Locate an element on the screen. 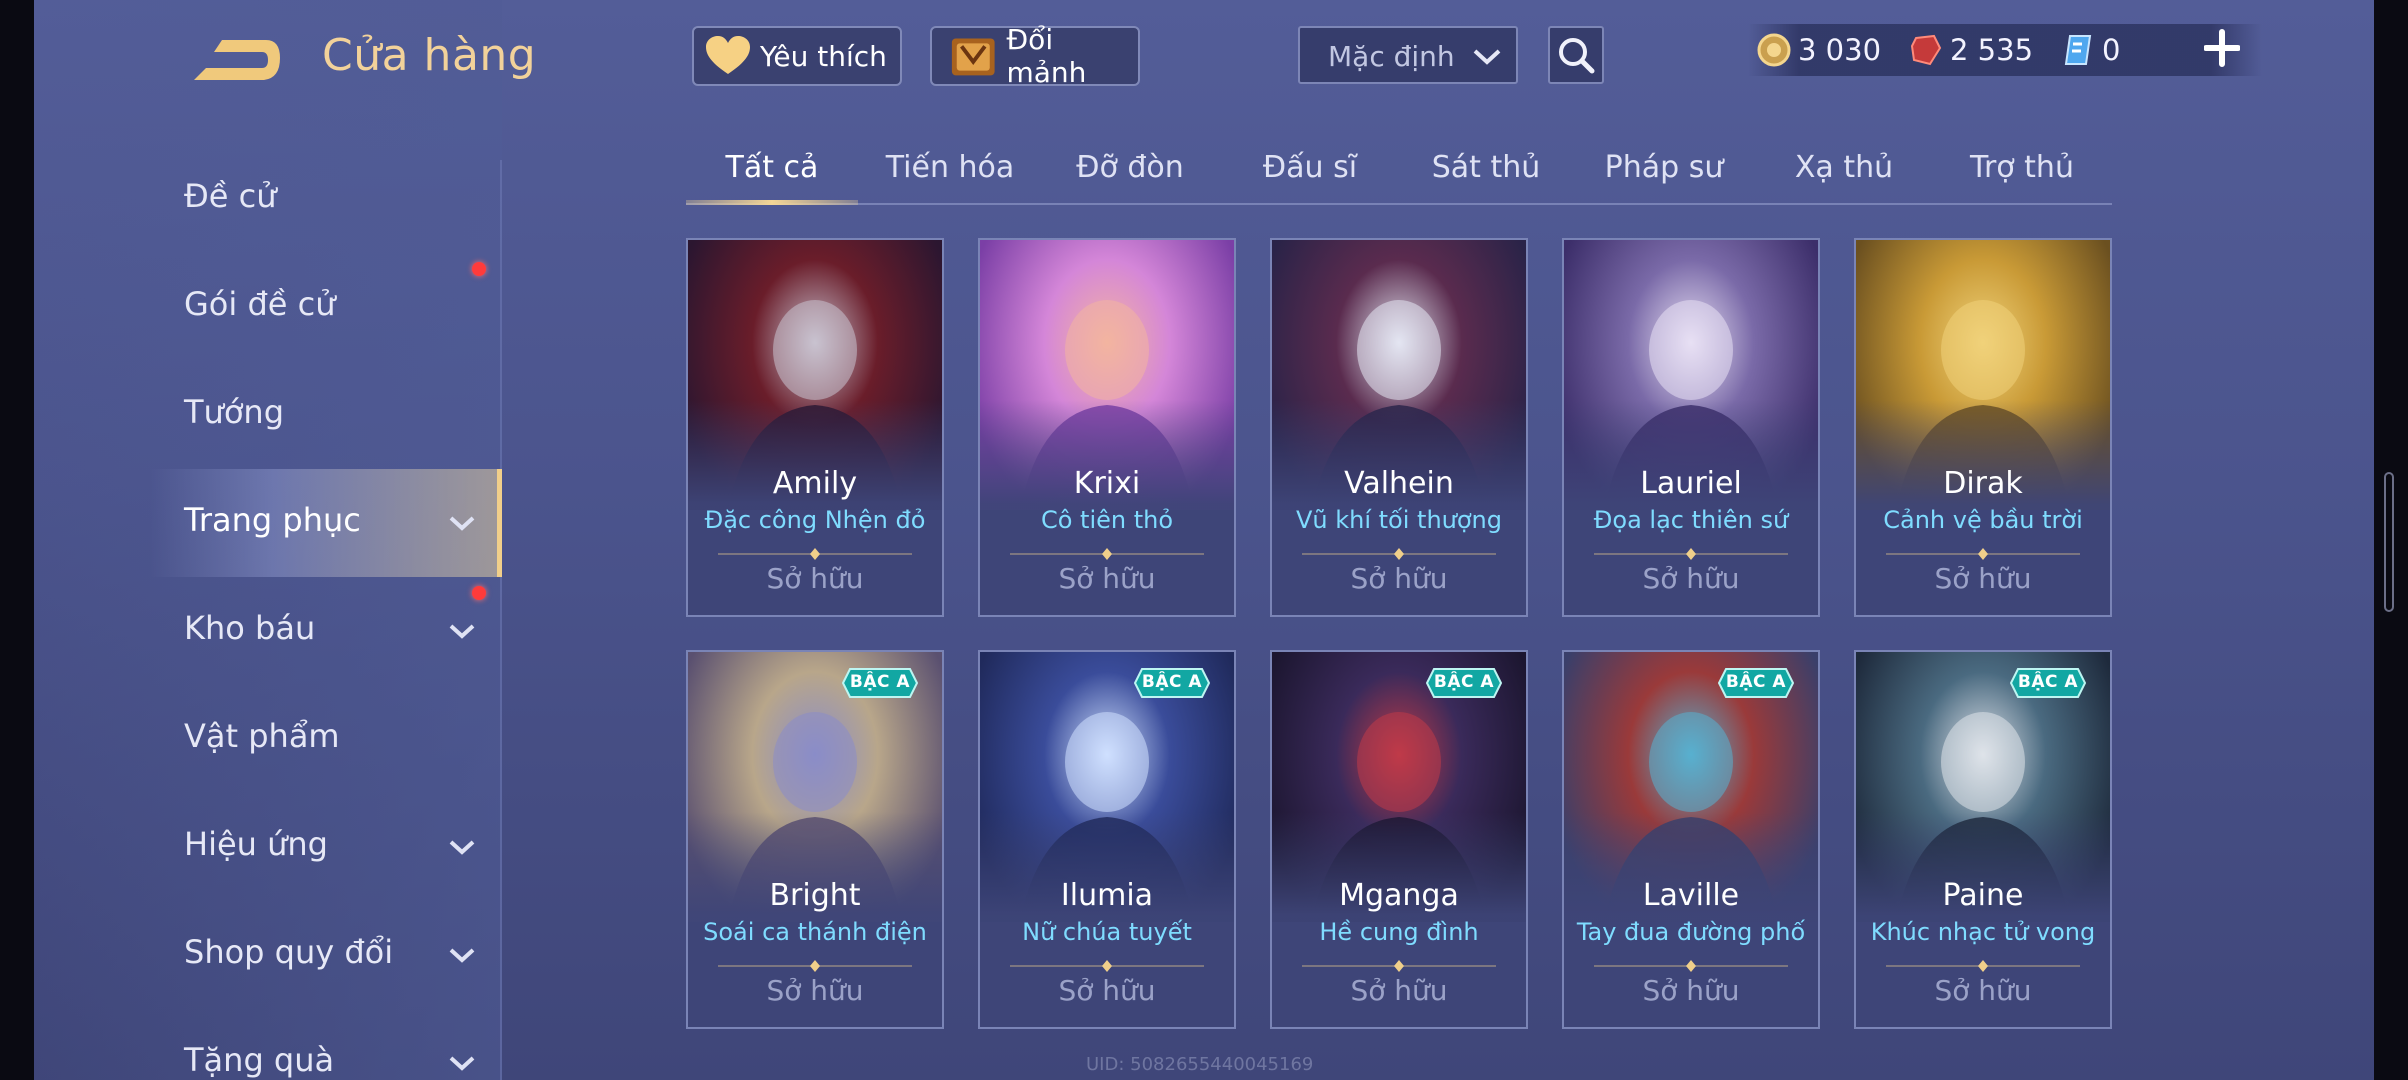 This screenshot has width=2408, height=1080. page-title: Cửa hàng is located at coordinates (429, 55).